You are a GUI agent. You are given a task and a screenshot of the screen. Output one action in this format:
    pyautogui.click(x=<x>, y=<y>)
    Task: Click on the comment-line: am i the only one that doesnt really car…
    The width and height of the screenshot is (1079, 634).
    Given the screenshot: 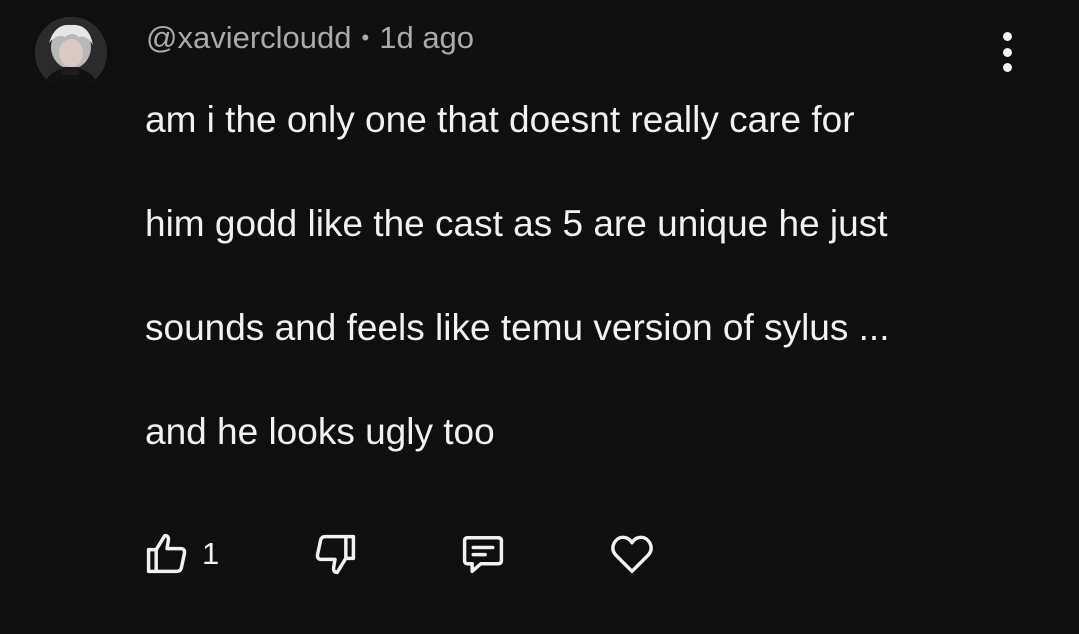 What is the action you would take?
    pyautogui.click(x=500, y=119)
    